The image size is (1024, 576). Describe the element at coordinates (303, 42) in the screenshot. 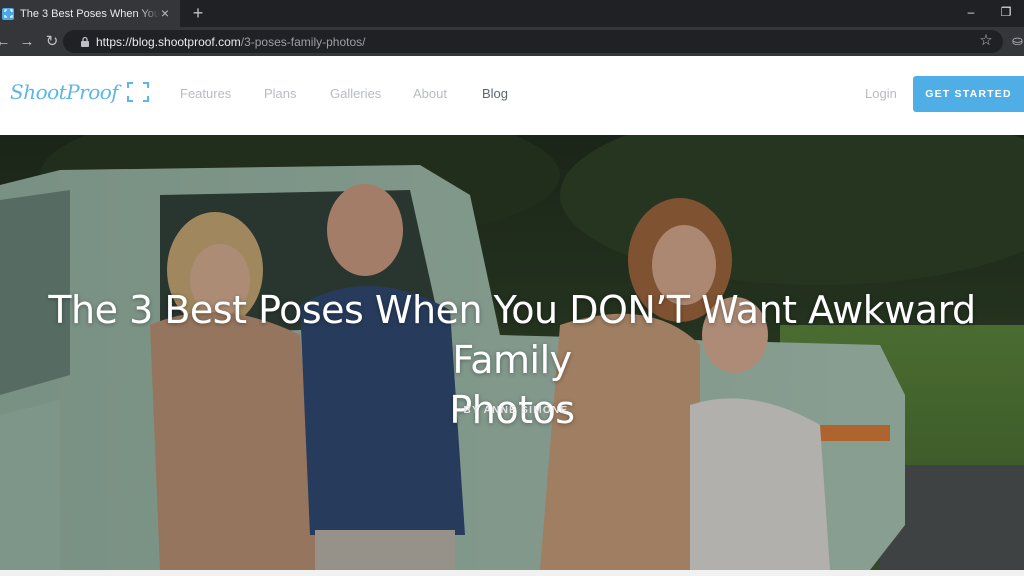

I see `url-path: /3-poses-family-photos/` at that location.